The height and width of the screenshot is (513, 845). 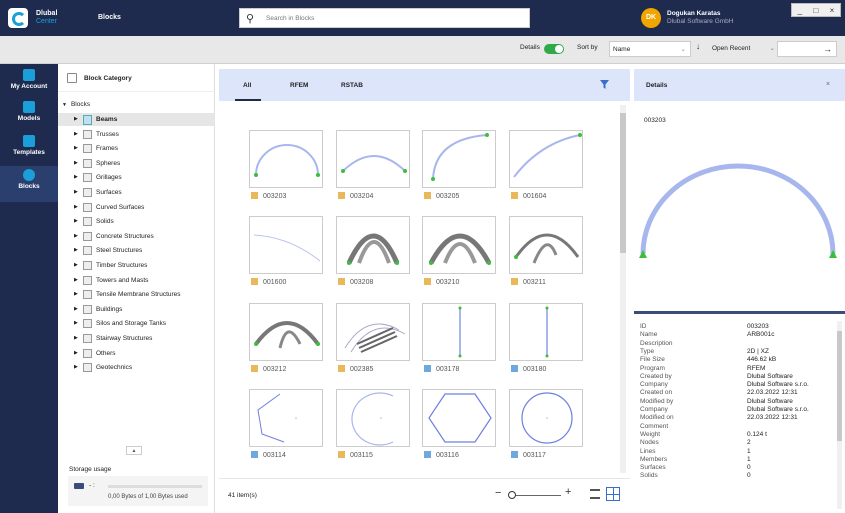 I want to click on tree-item: ▶ Silos and Storage Tanks, so click(x=136, y=323).